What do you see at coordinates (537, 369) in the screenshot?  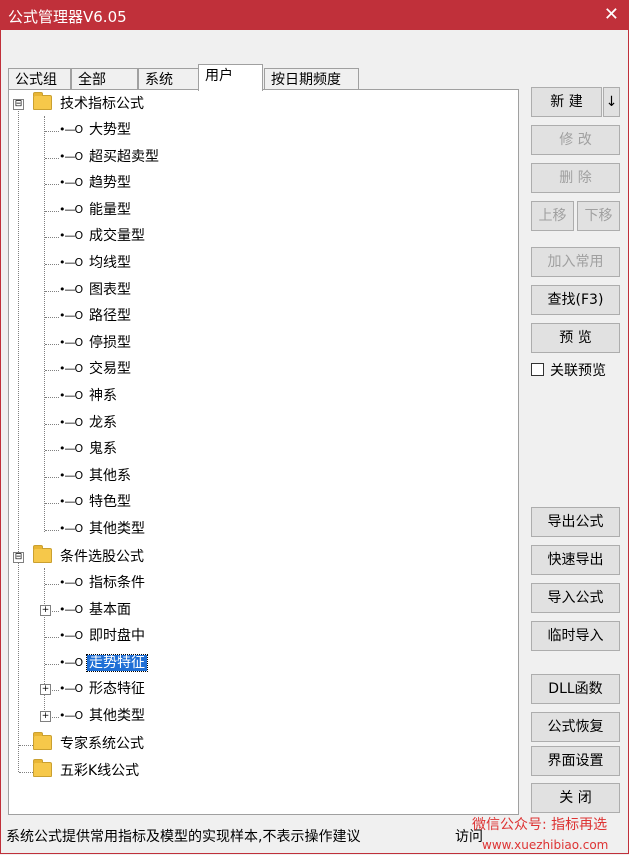 I see `linked-preview-checkbox` at bounding box center [537, 369].